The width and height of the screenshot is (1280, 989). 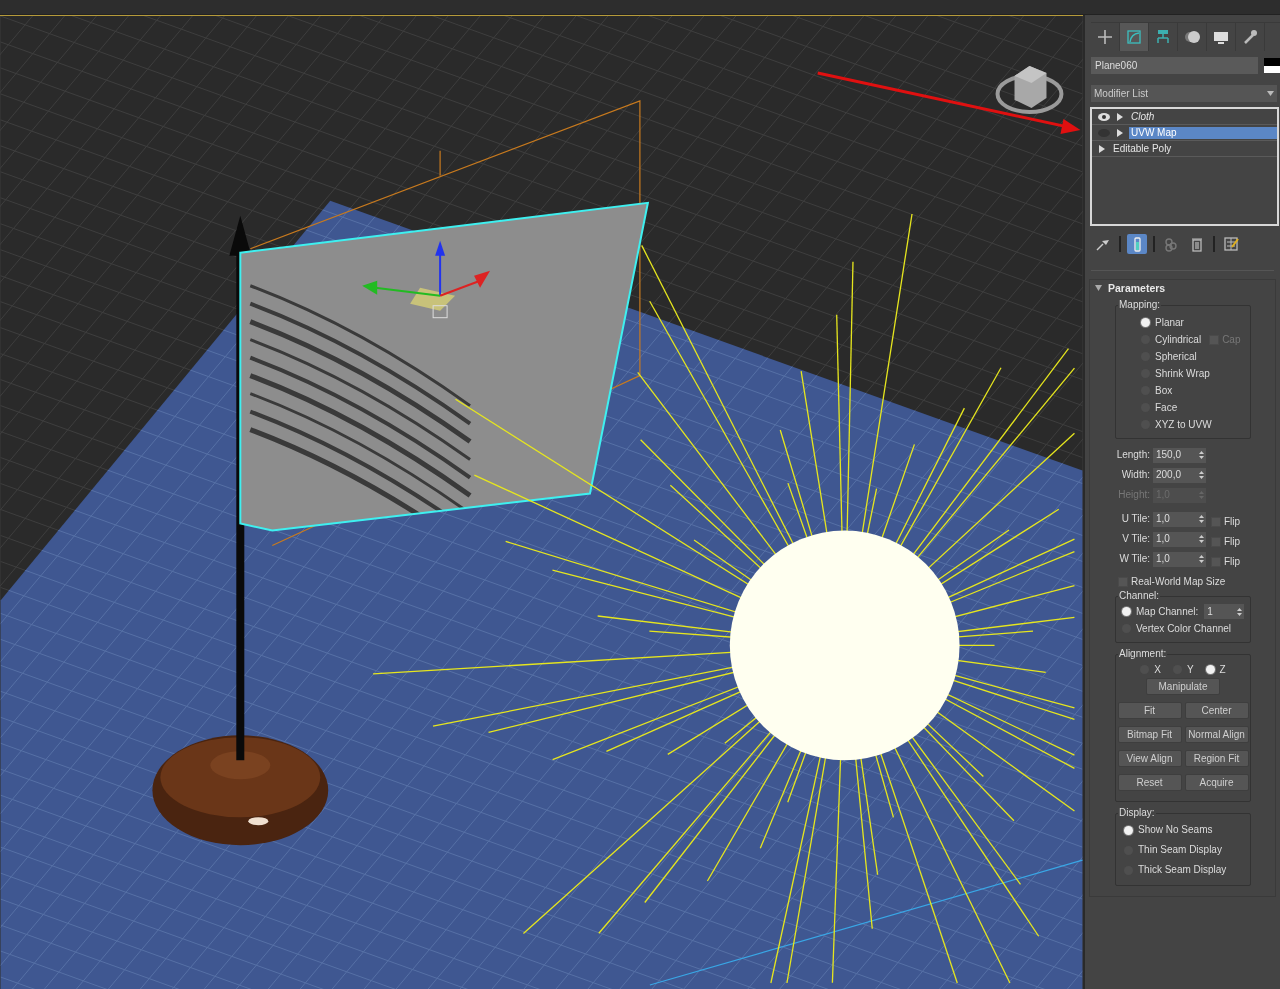 I want to click on rollout-header: Parameters, so click(x=1182, y=288).